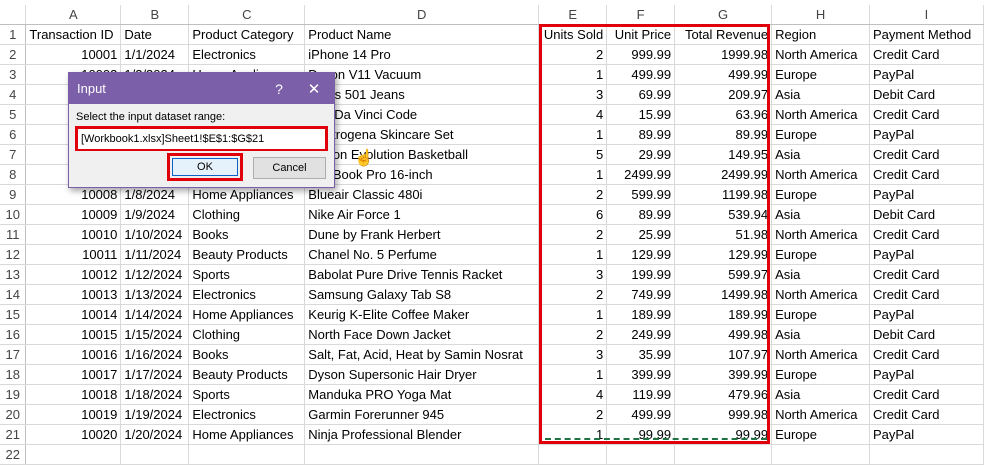  Describe the element at coordinates (723, 54) in the screenshot. I see `cell: 1999.98` at that location.